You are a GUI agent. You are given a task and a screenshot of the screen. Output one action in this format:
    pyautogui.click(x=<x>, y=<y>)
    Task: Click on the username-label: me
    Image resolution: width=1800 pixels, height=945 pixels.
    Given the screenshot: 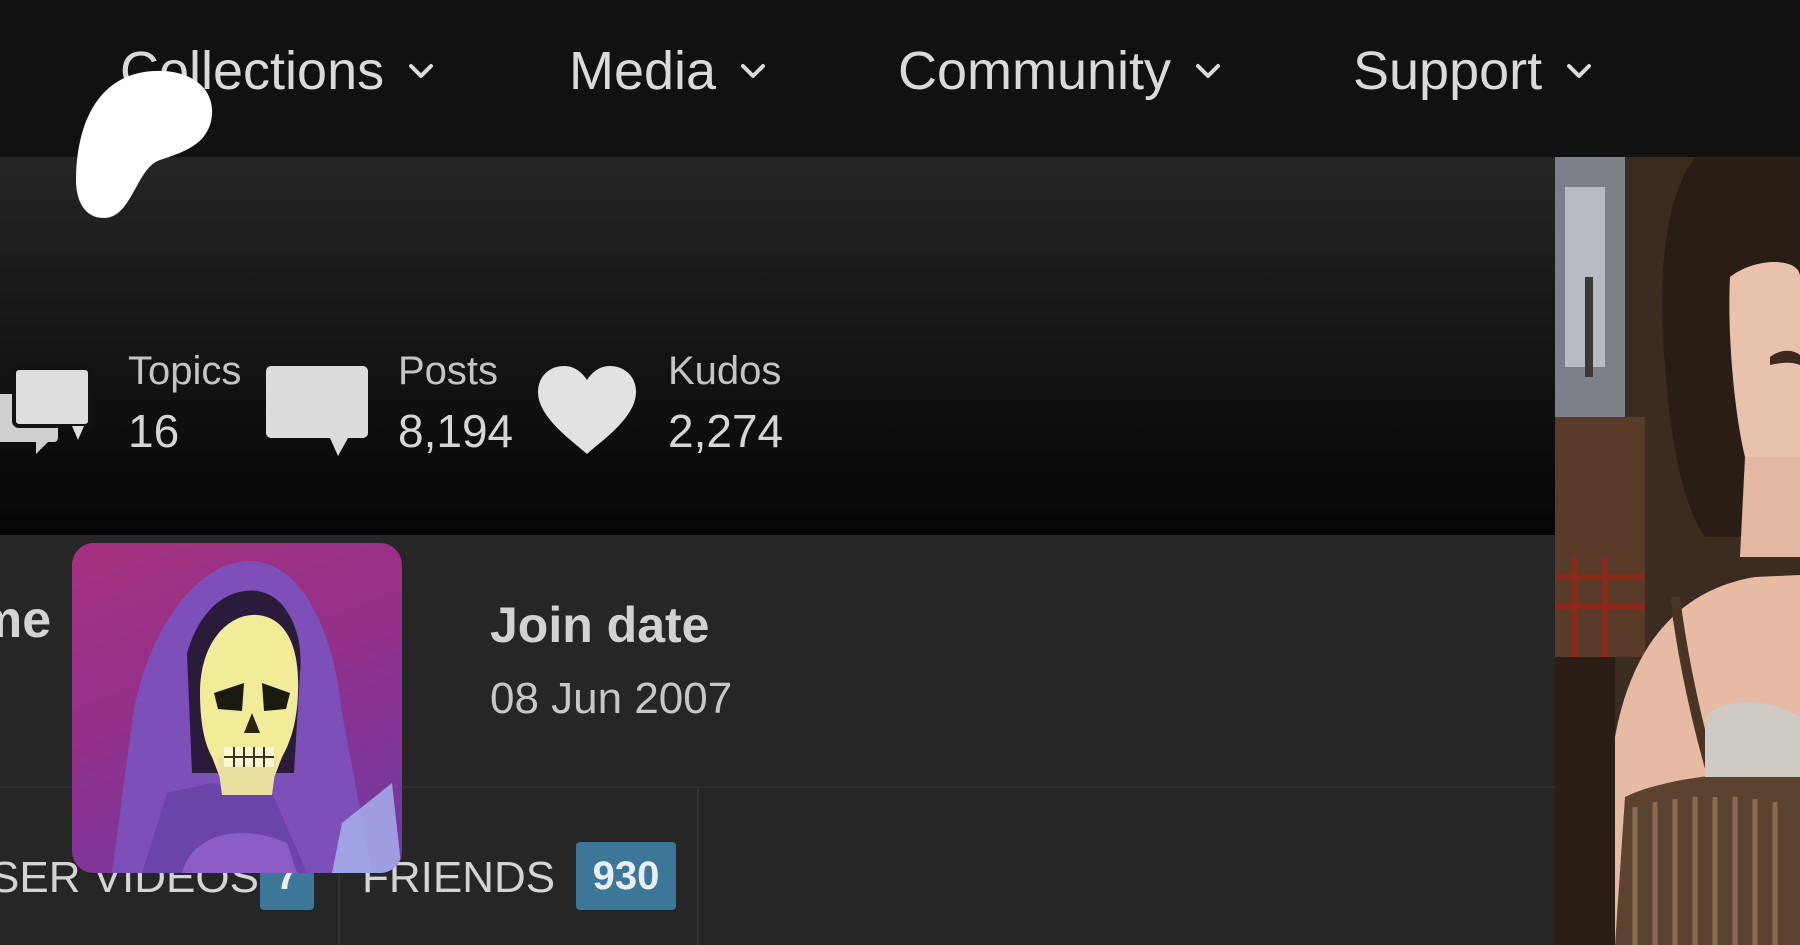 What is the action you would take?
    pyautogui.click(x=26, y=620)
    